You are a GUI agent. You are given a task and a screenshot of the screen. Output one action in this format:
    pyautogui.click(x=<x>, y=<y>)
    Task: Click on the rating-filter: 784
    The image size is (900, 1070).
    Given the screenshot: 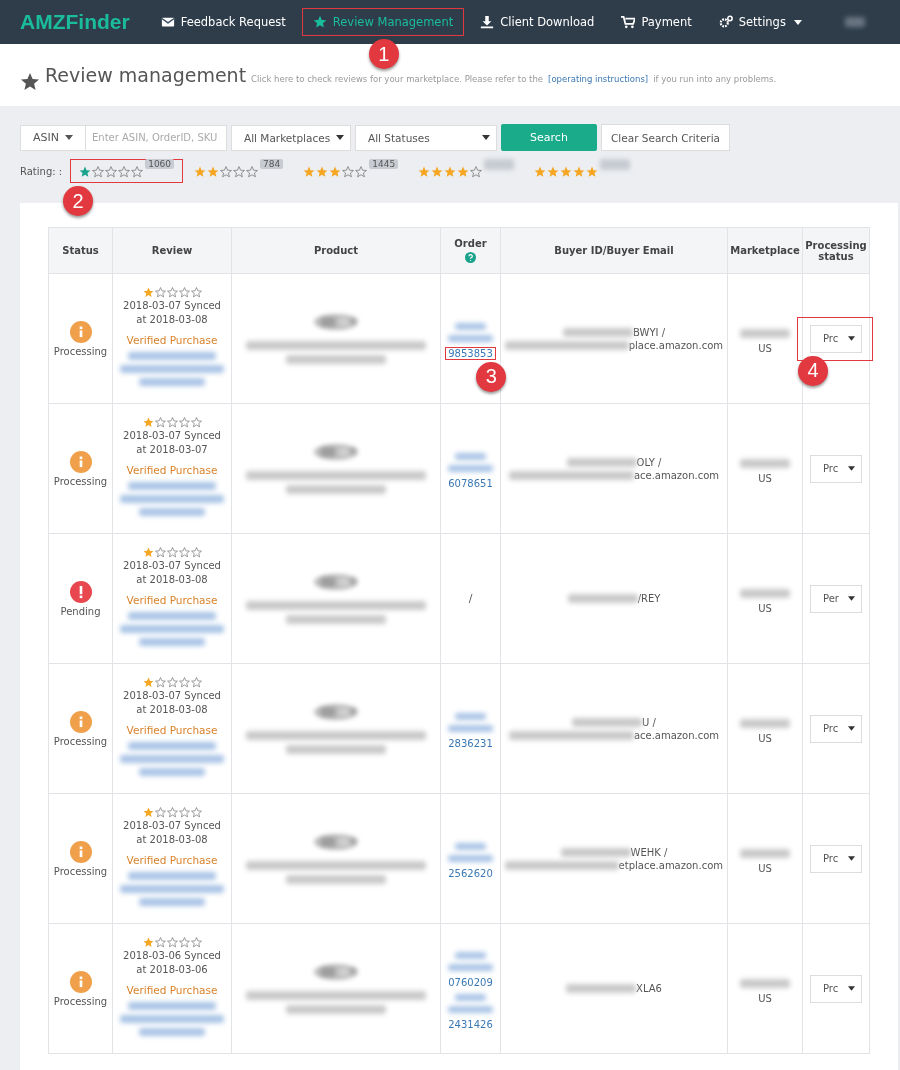 What is the action you would take?
    pyautogui.click(x=239, y=171)
    